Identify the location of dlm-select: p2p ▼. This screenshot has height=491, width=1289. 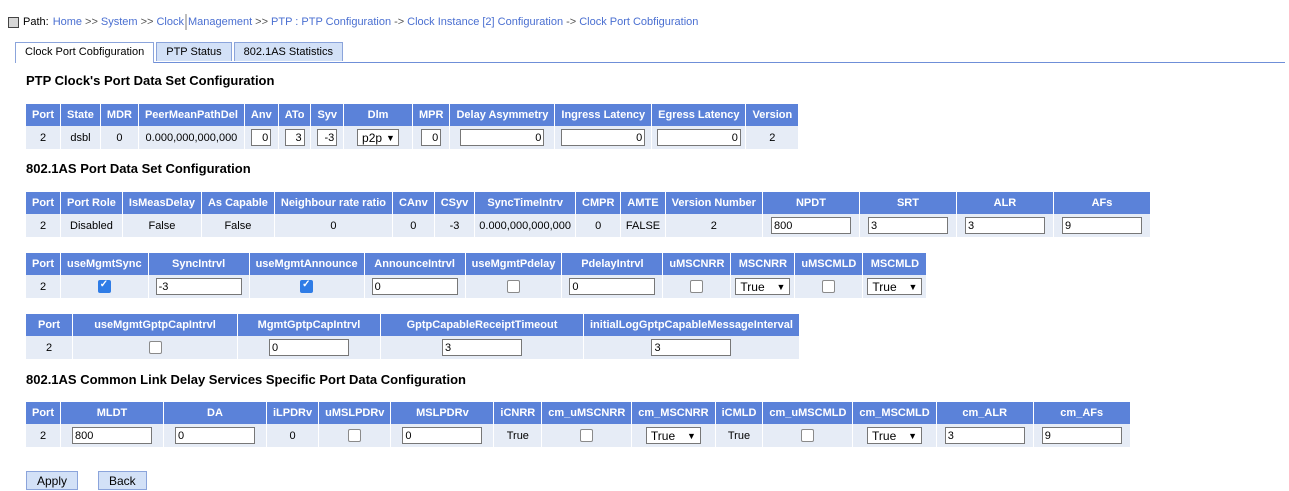
(378, 137).